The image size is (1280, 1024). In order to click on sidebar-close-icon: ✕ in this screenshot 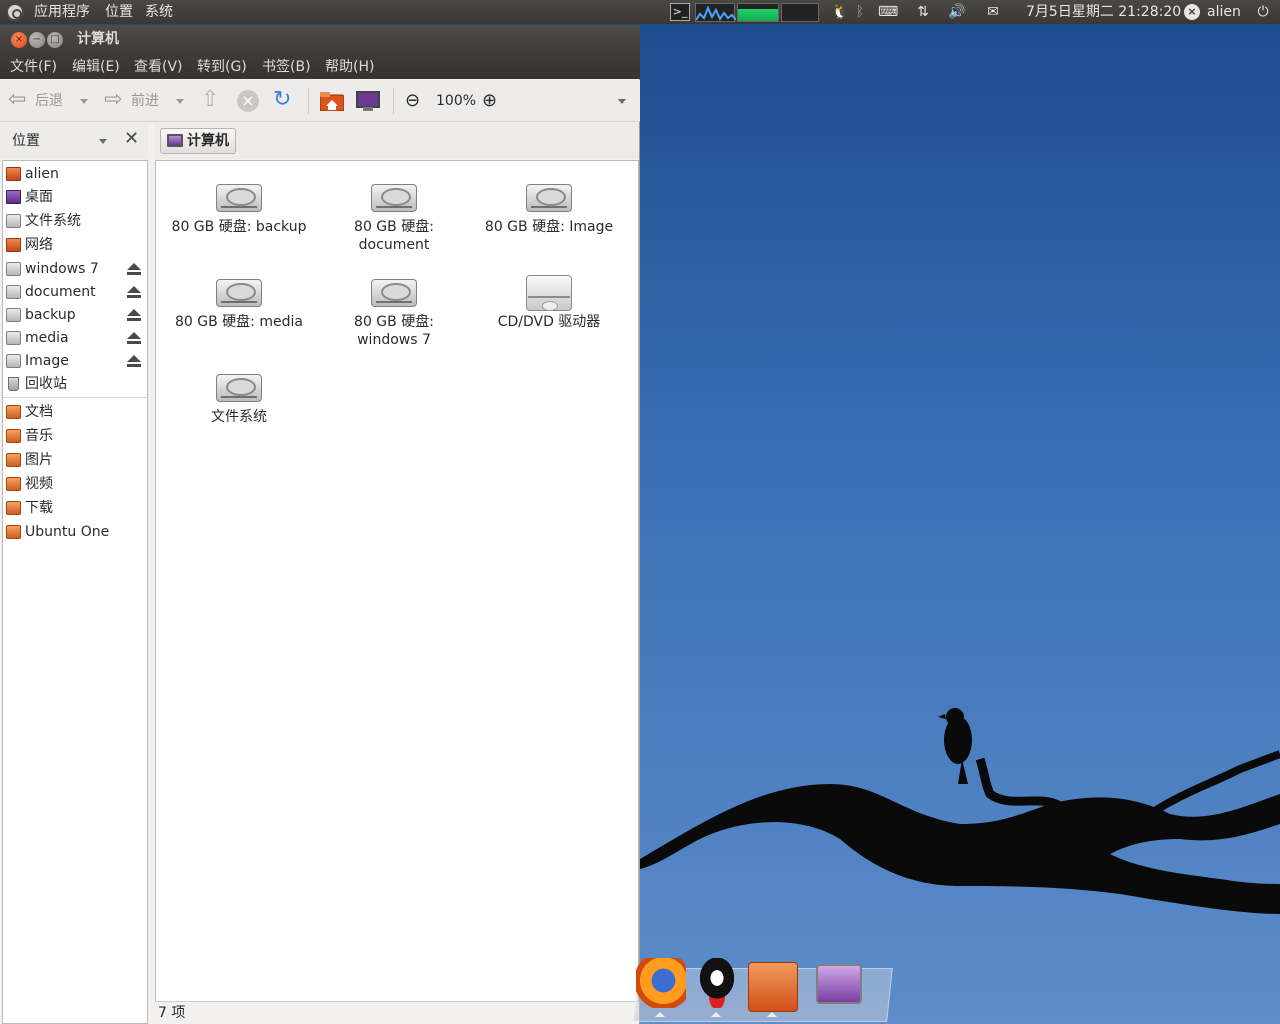, I will do `click(131, 138)`.